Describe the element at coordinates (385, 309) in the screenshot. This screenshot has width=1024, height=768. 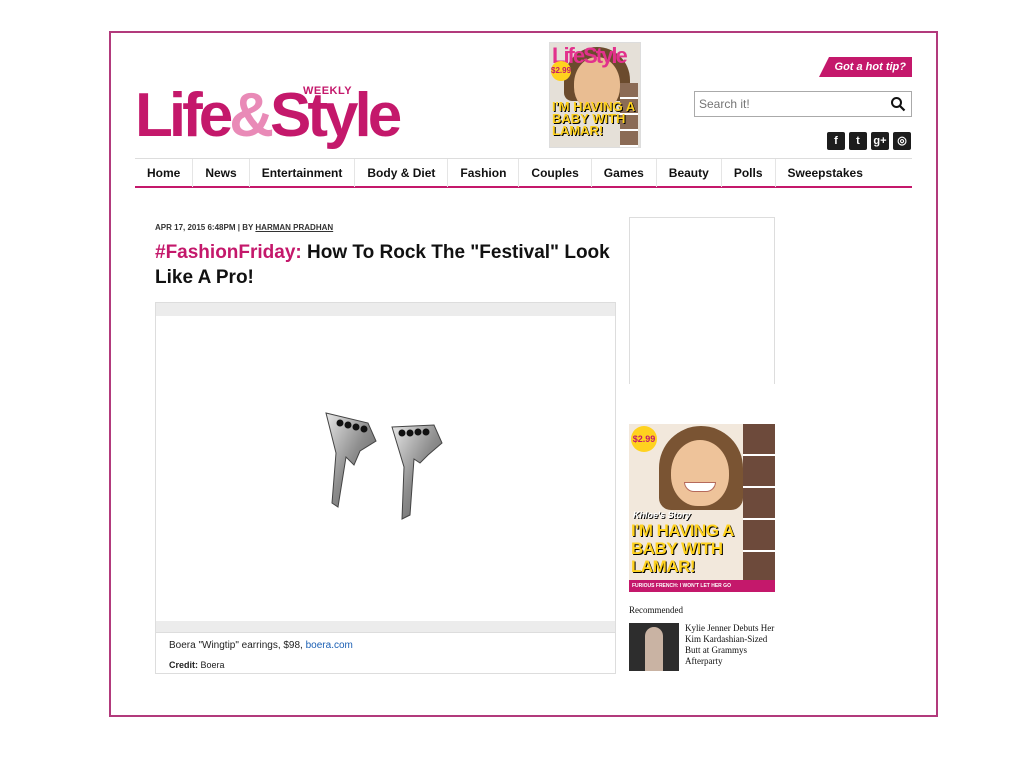
I see `gallery-top-bar` at that location.